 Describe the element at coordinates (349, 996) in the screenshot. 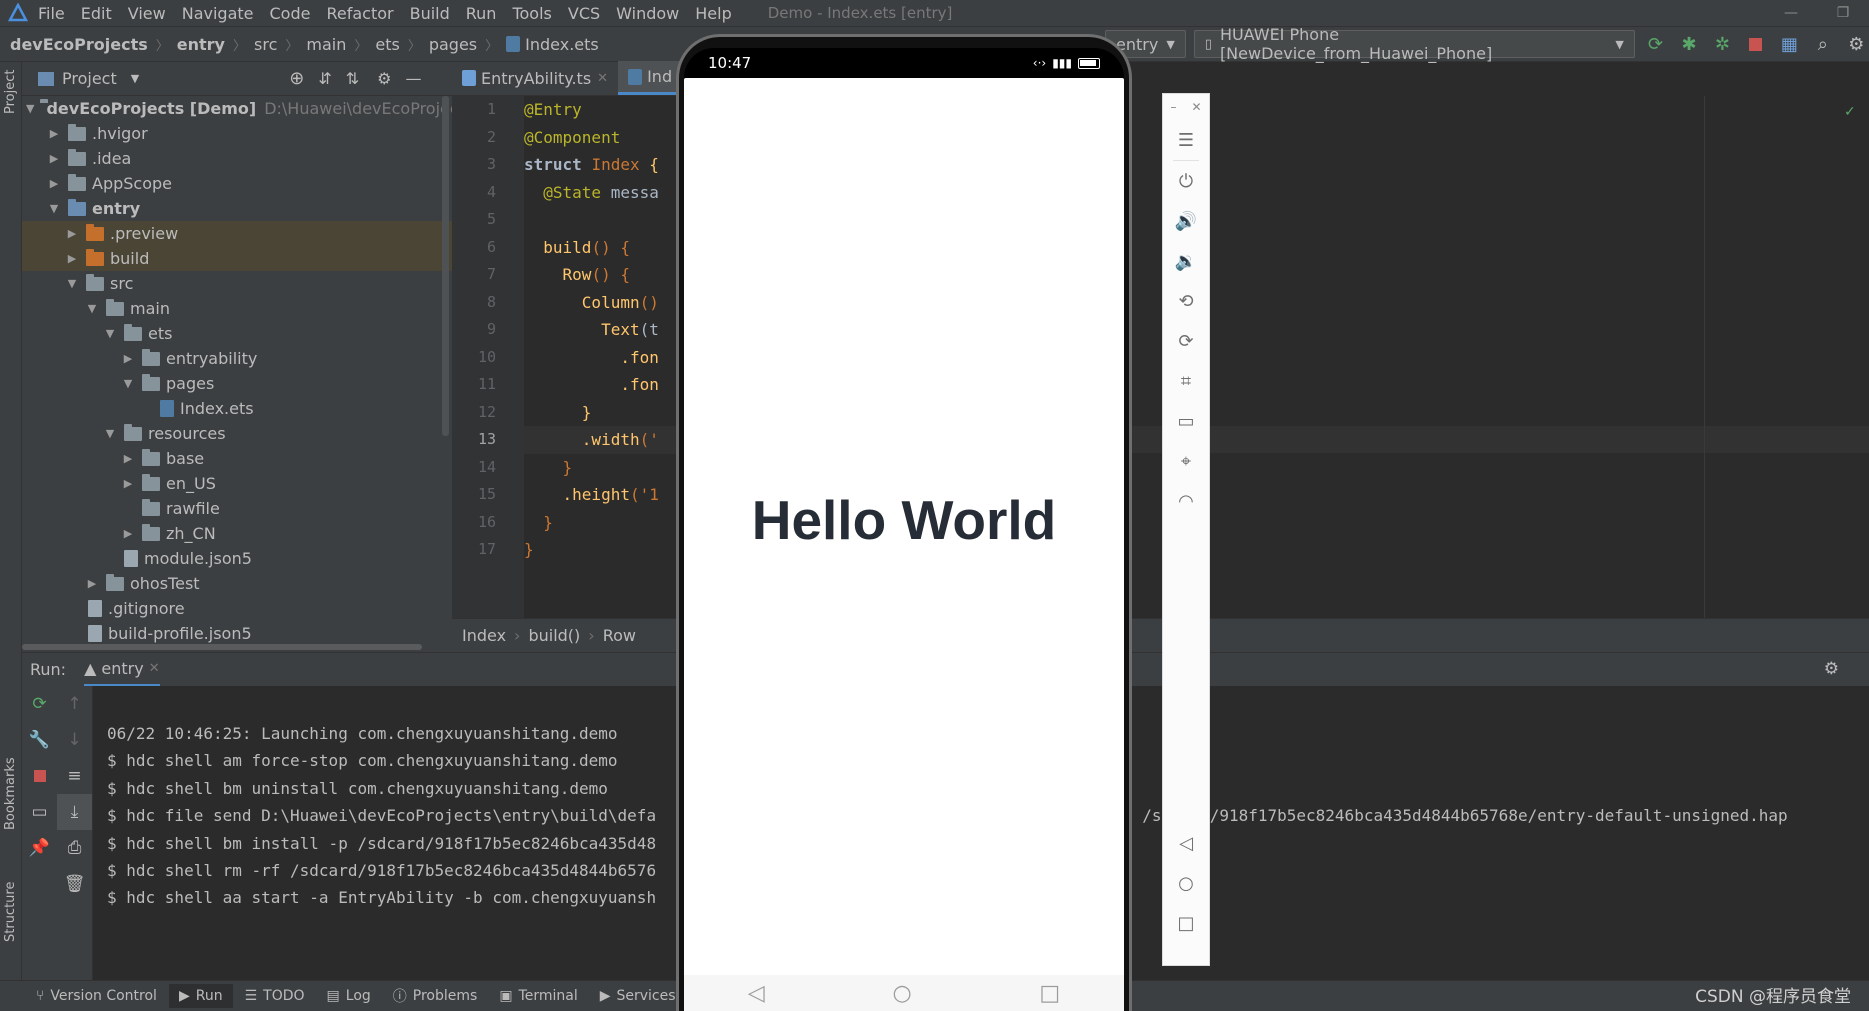

I see `status-log: ▤ Log` at that location.